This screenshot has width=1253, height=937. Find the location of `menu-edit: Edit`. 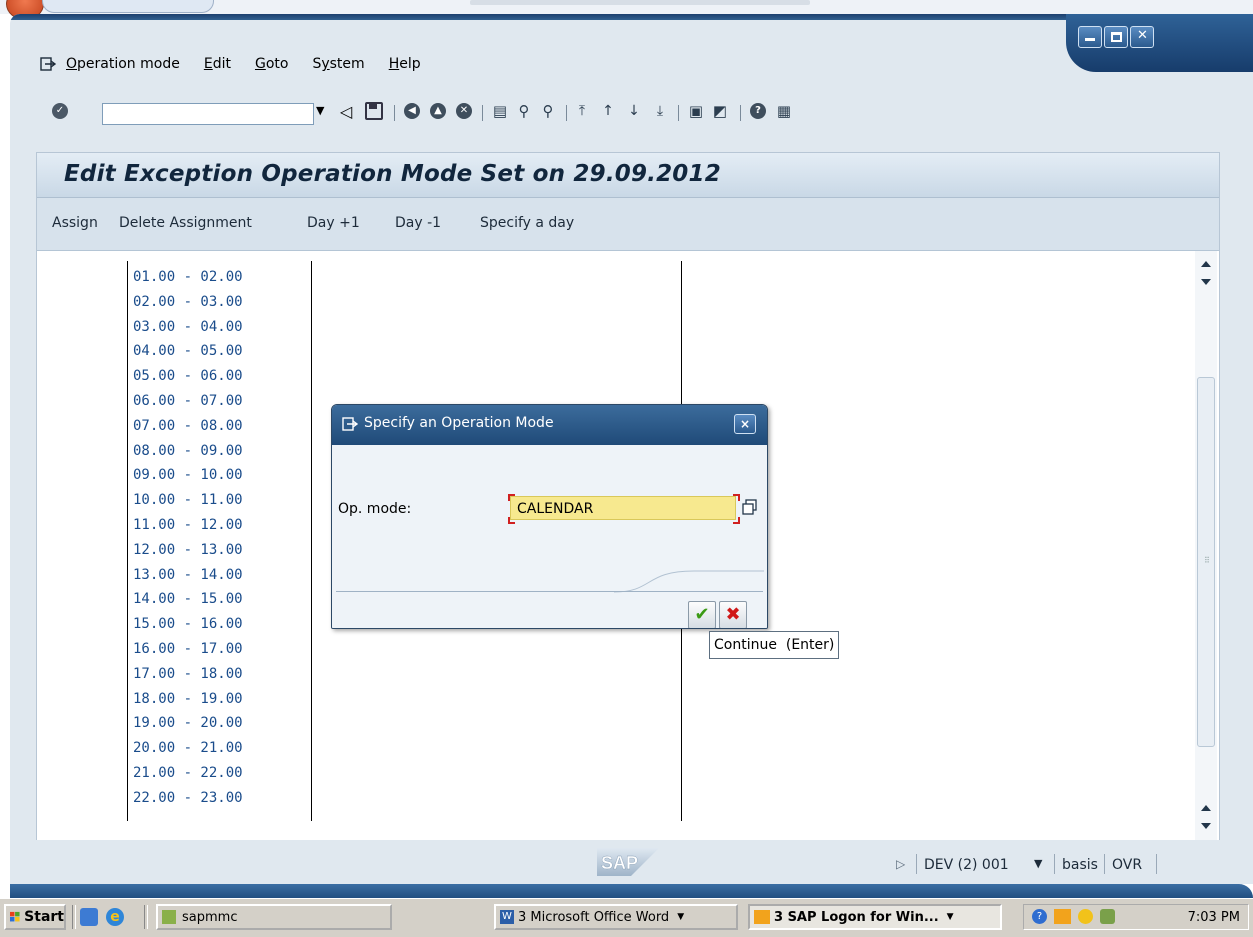

menu-edit: Edit is located at coordinates (217, 64).